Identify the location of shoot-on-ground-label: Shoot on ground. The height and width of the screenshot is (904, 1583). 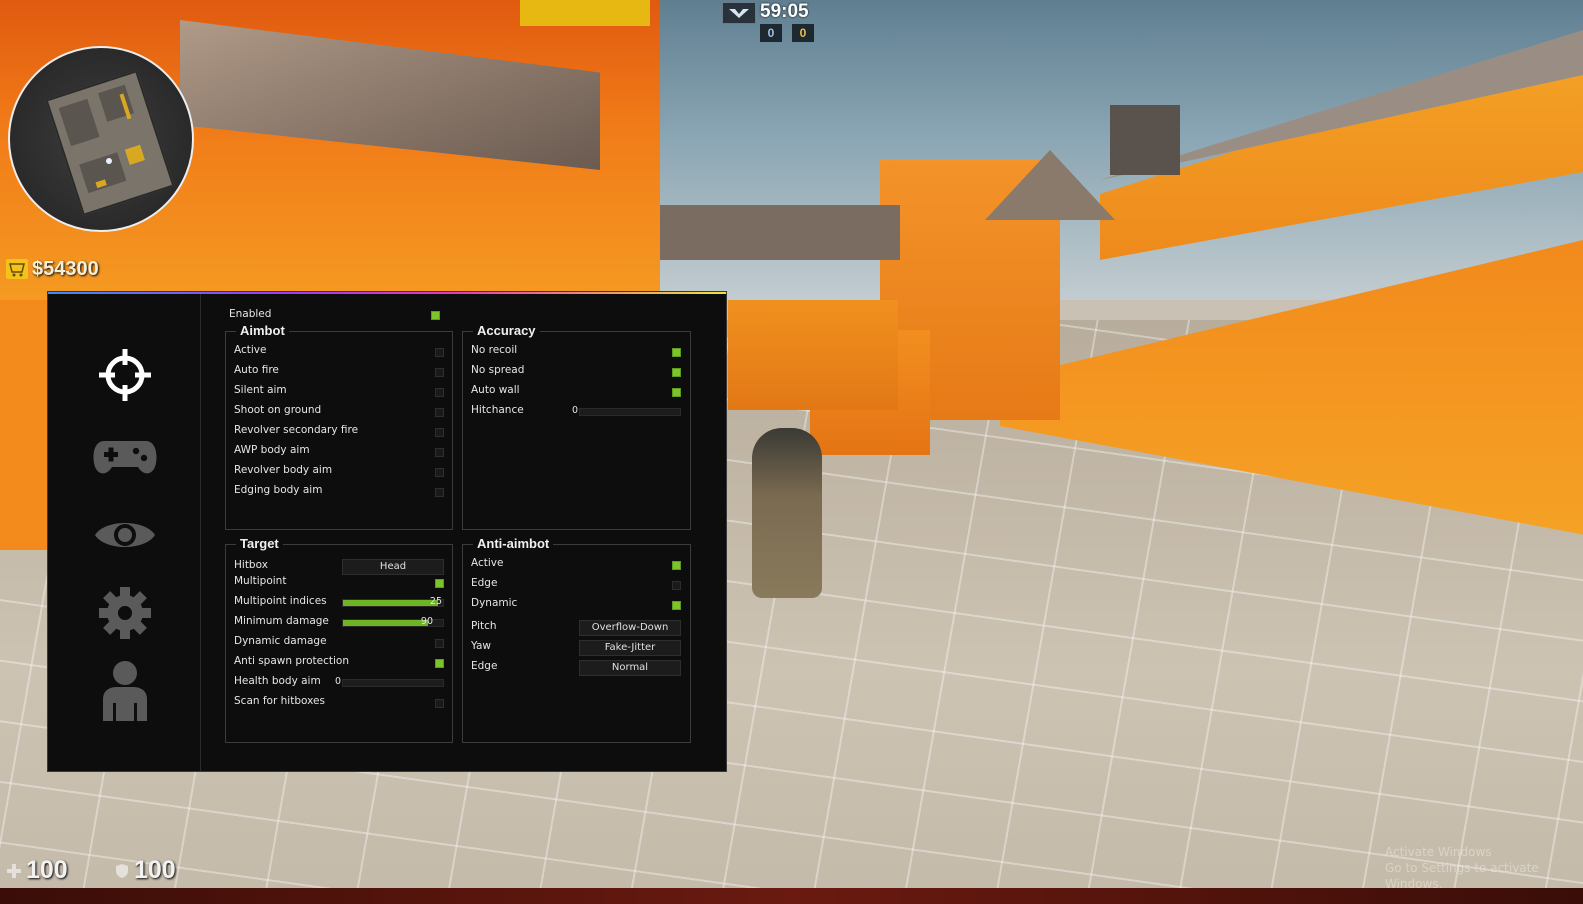
(278, 410).